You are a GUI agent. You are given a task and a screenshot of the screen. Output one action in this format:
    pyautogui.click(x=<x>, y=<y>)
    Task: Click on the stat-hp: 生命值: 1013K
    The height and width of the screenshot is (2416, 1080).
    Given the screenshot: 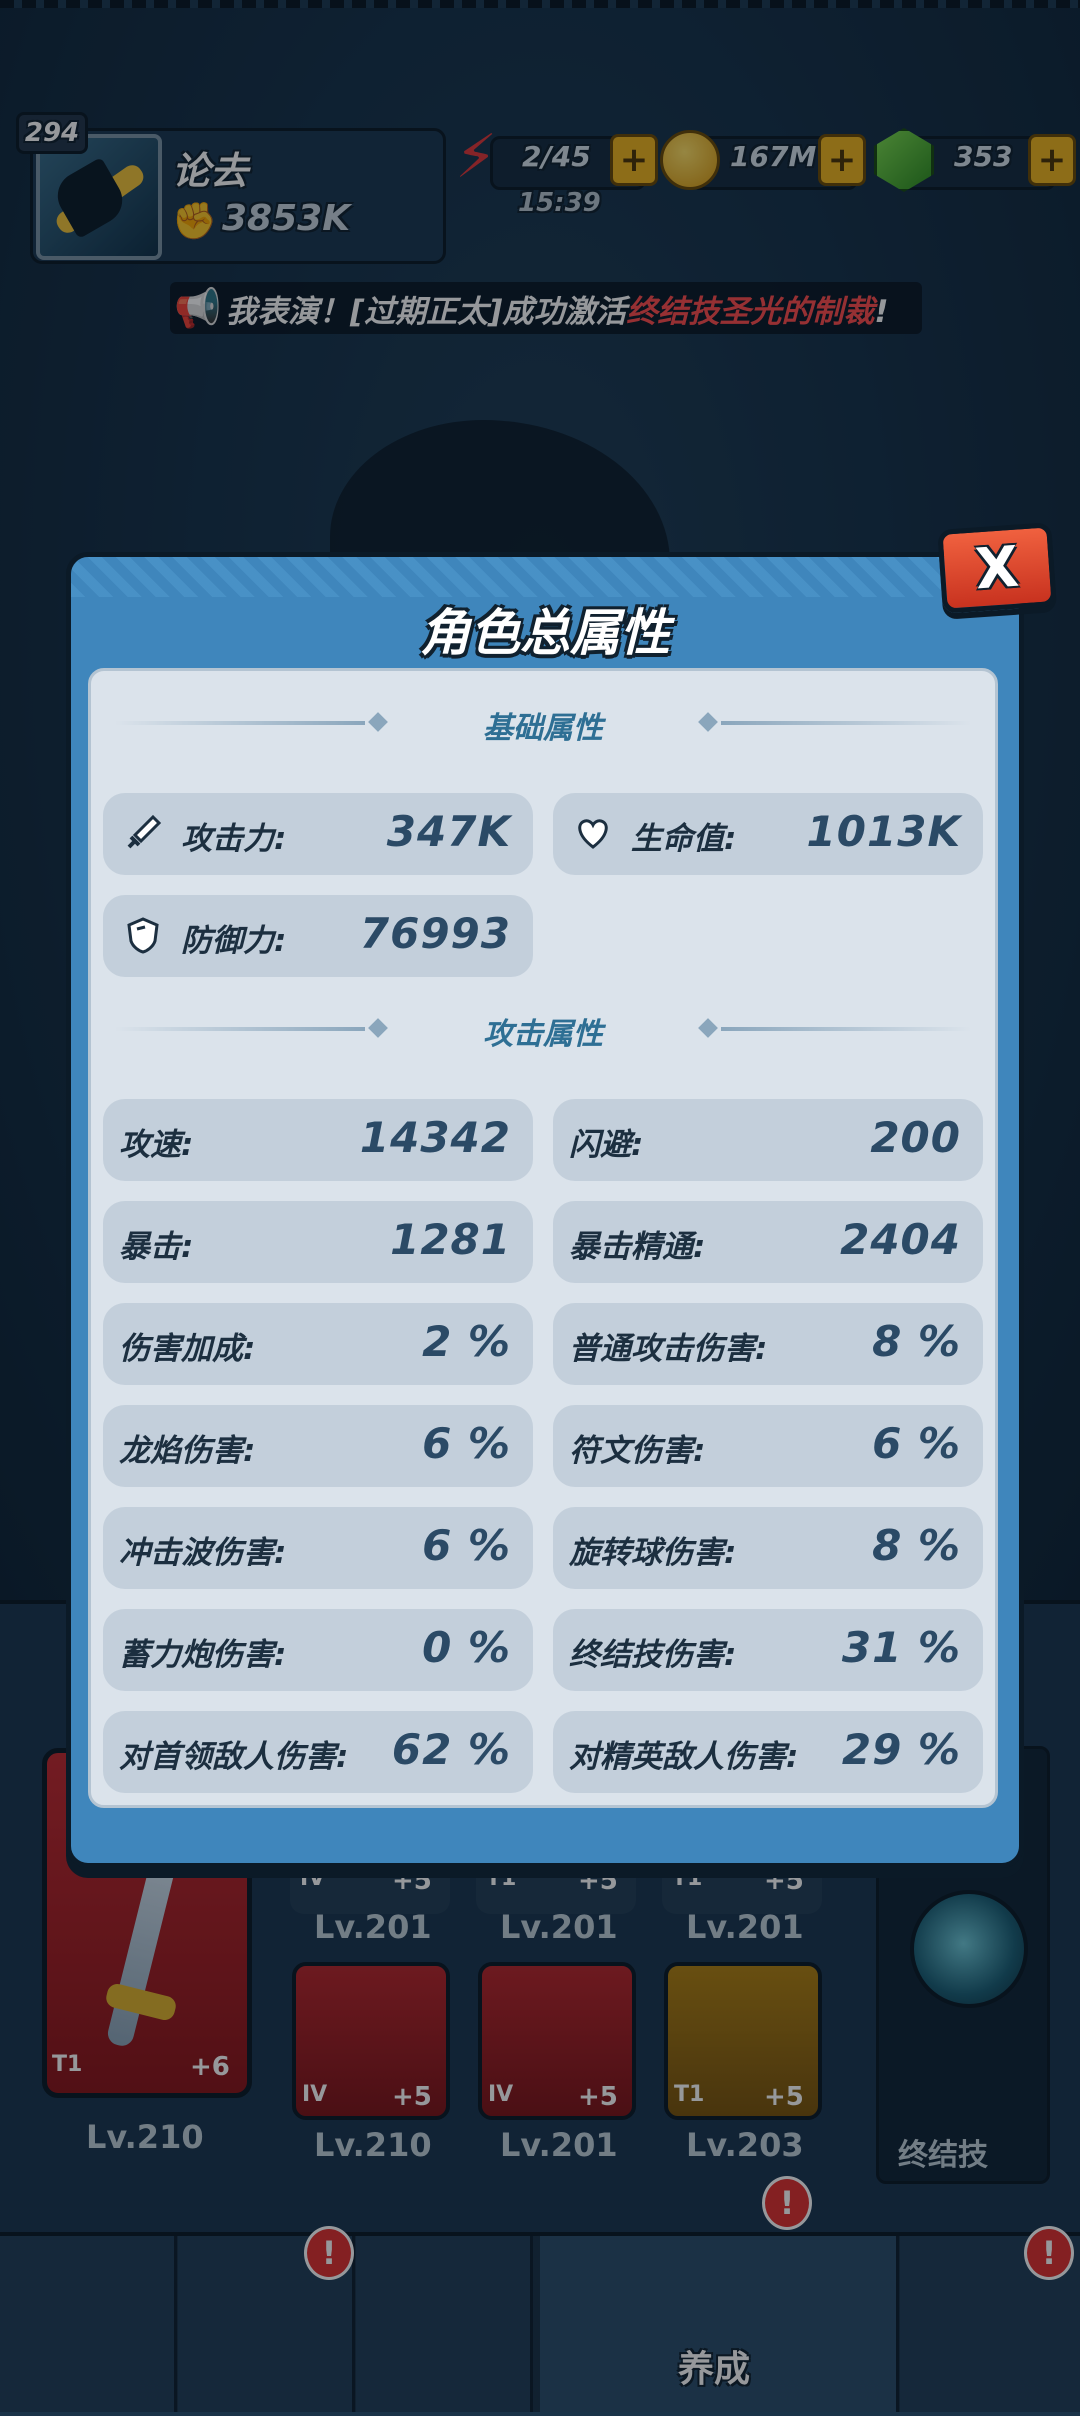 What is the action you would take?
    pyautogui.click(x=768, y=834)
    